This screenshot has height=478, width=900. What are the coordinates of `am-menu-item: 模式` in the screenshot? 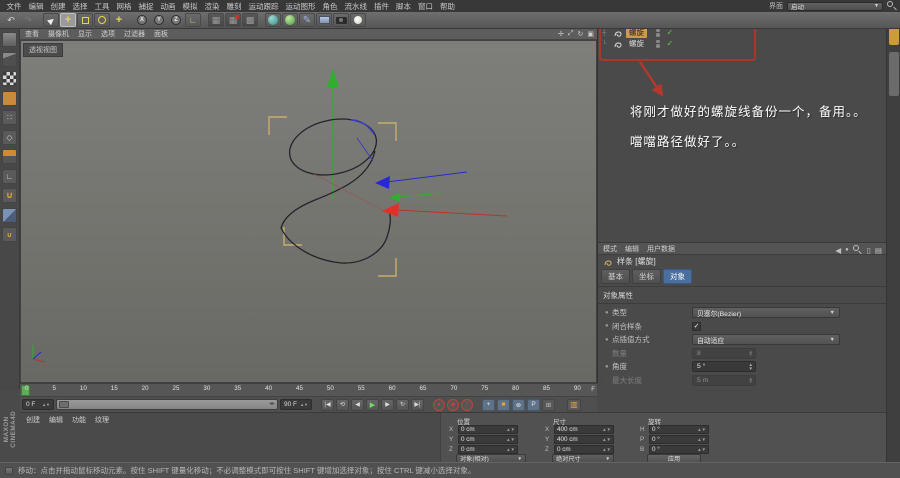 It's located at (610, 249).